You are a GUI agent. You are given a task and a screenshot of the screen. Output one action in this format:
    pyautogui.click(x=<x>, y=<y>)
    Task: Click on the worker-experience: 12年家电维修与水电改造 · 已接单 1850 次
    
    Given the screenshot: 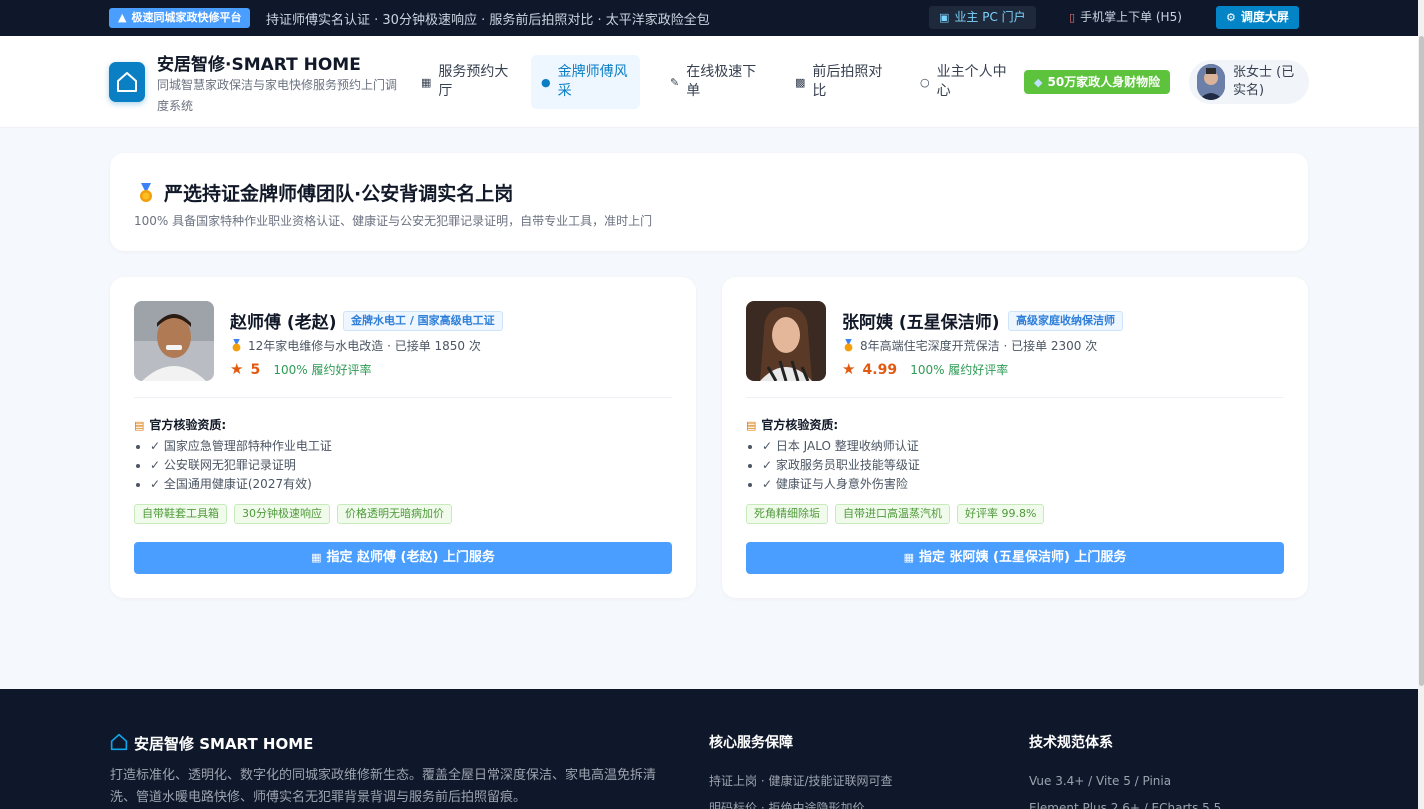 What is the action you would take?
    pyautogui.click(x=355, y=345)
    